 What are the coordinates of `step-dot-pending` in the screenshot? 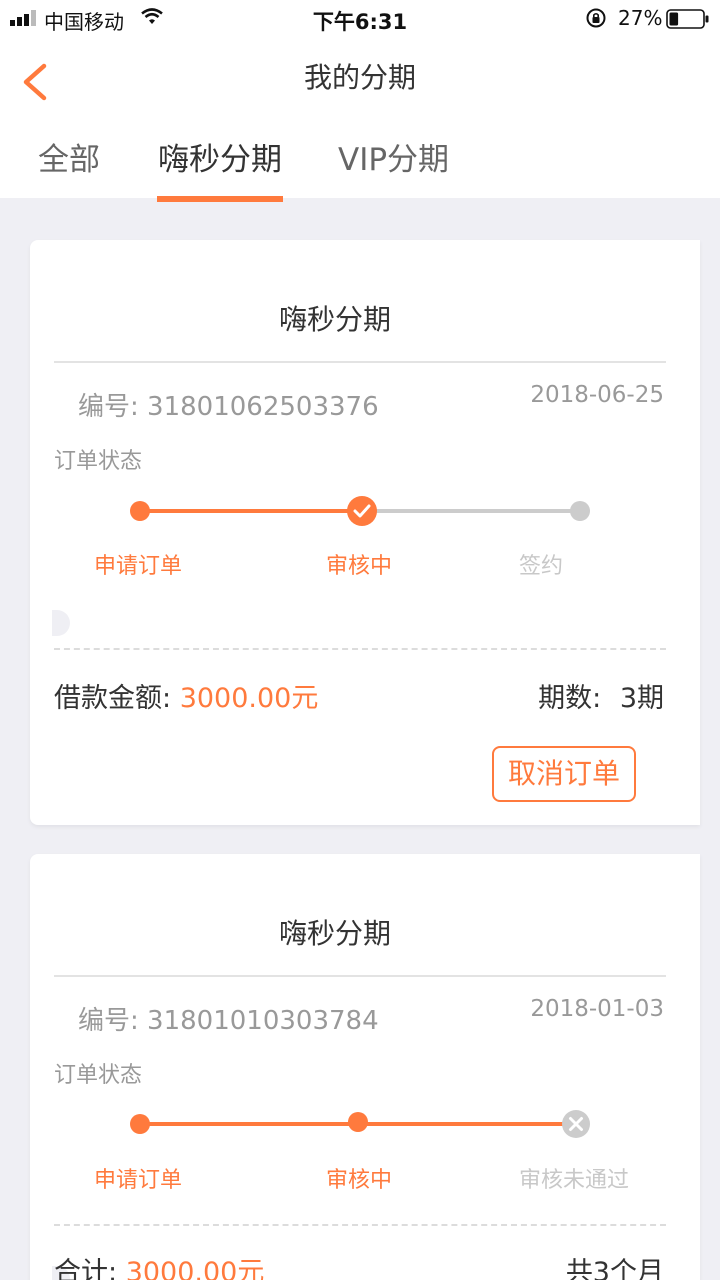 It's located at (580, 511).